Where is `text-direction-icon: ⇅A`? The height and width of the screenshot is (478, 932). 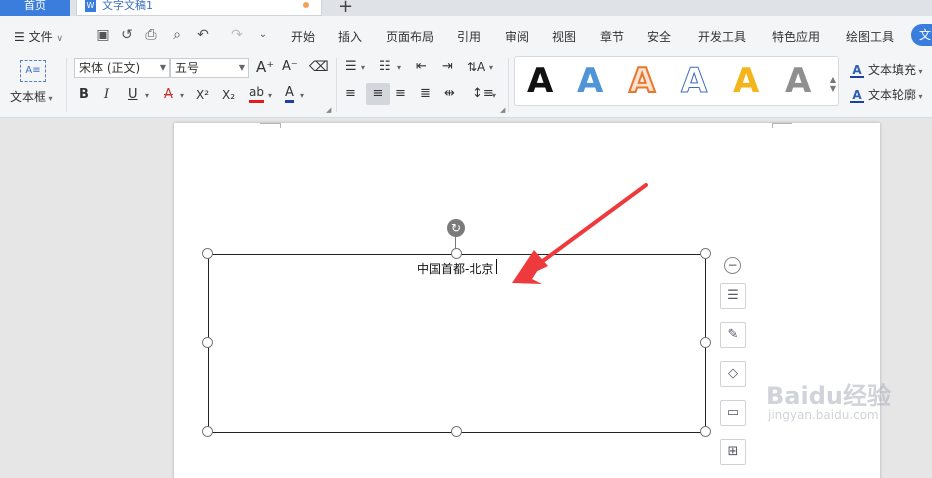
text-direction-icon: ⇅A is located at coordinates (476, 67).